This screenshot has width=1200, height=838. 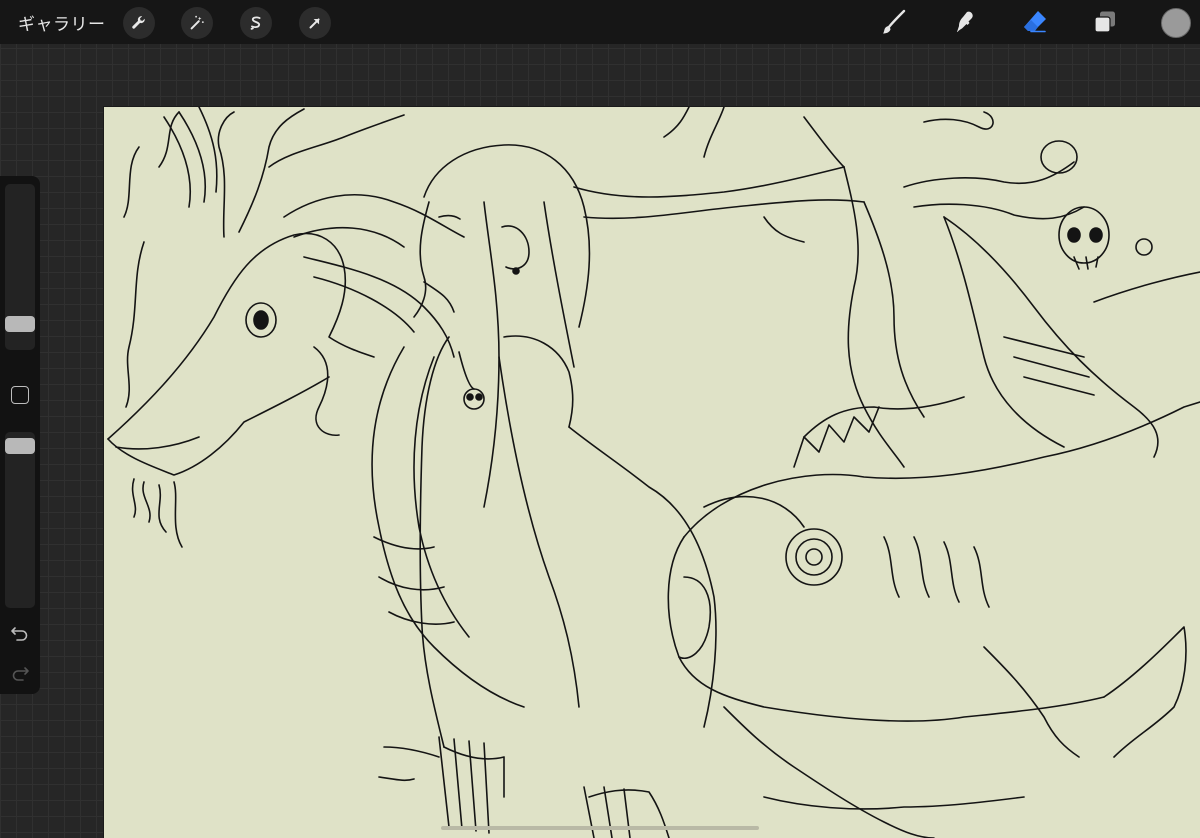 I want to click on magic-wand-icon, so click(x=197, y=22).